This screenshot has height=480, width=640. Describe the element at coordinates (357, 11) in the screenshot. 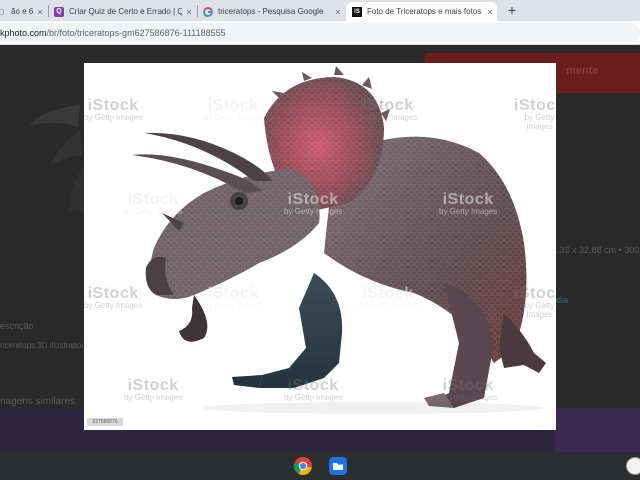

I see `istock-icon: iS` at that location.